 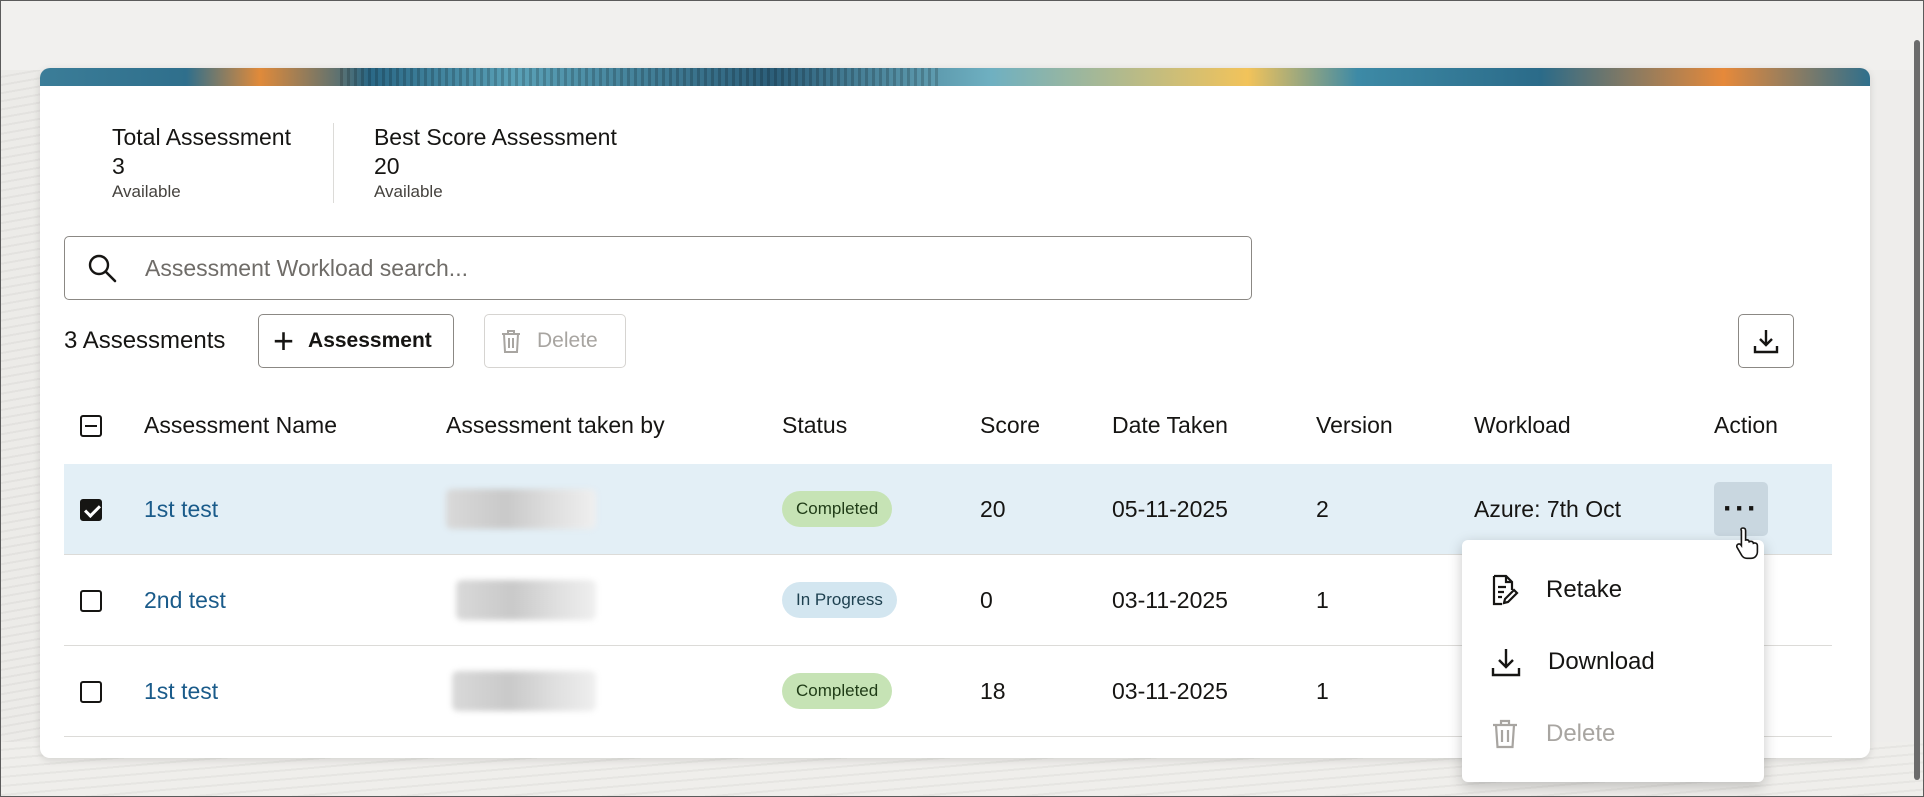 I want to click on version-cell: 2, so click(x=1395, y=509).